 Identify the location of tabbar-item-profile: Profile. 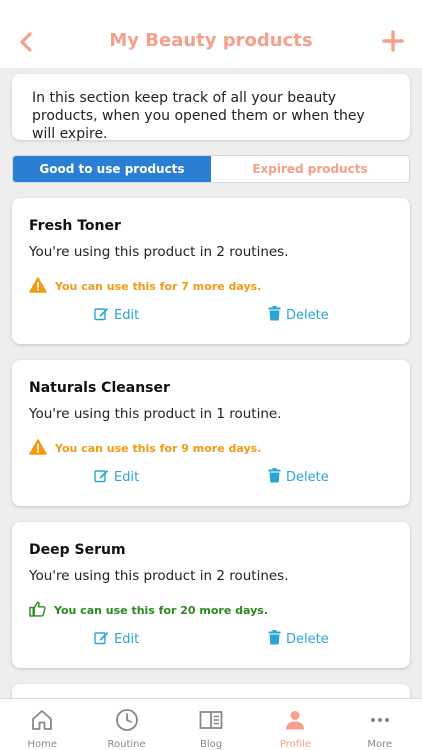
(295, 724).